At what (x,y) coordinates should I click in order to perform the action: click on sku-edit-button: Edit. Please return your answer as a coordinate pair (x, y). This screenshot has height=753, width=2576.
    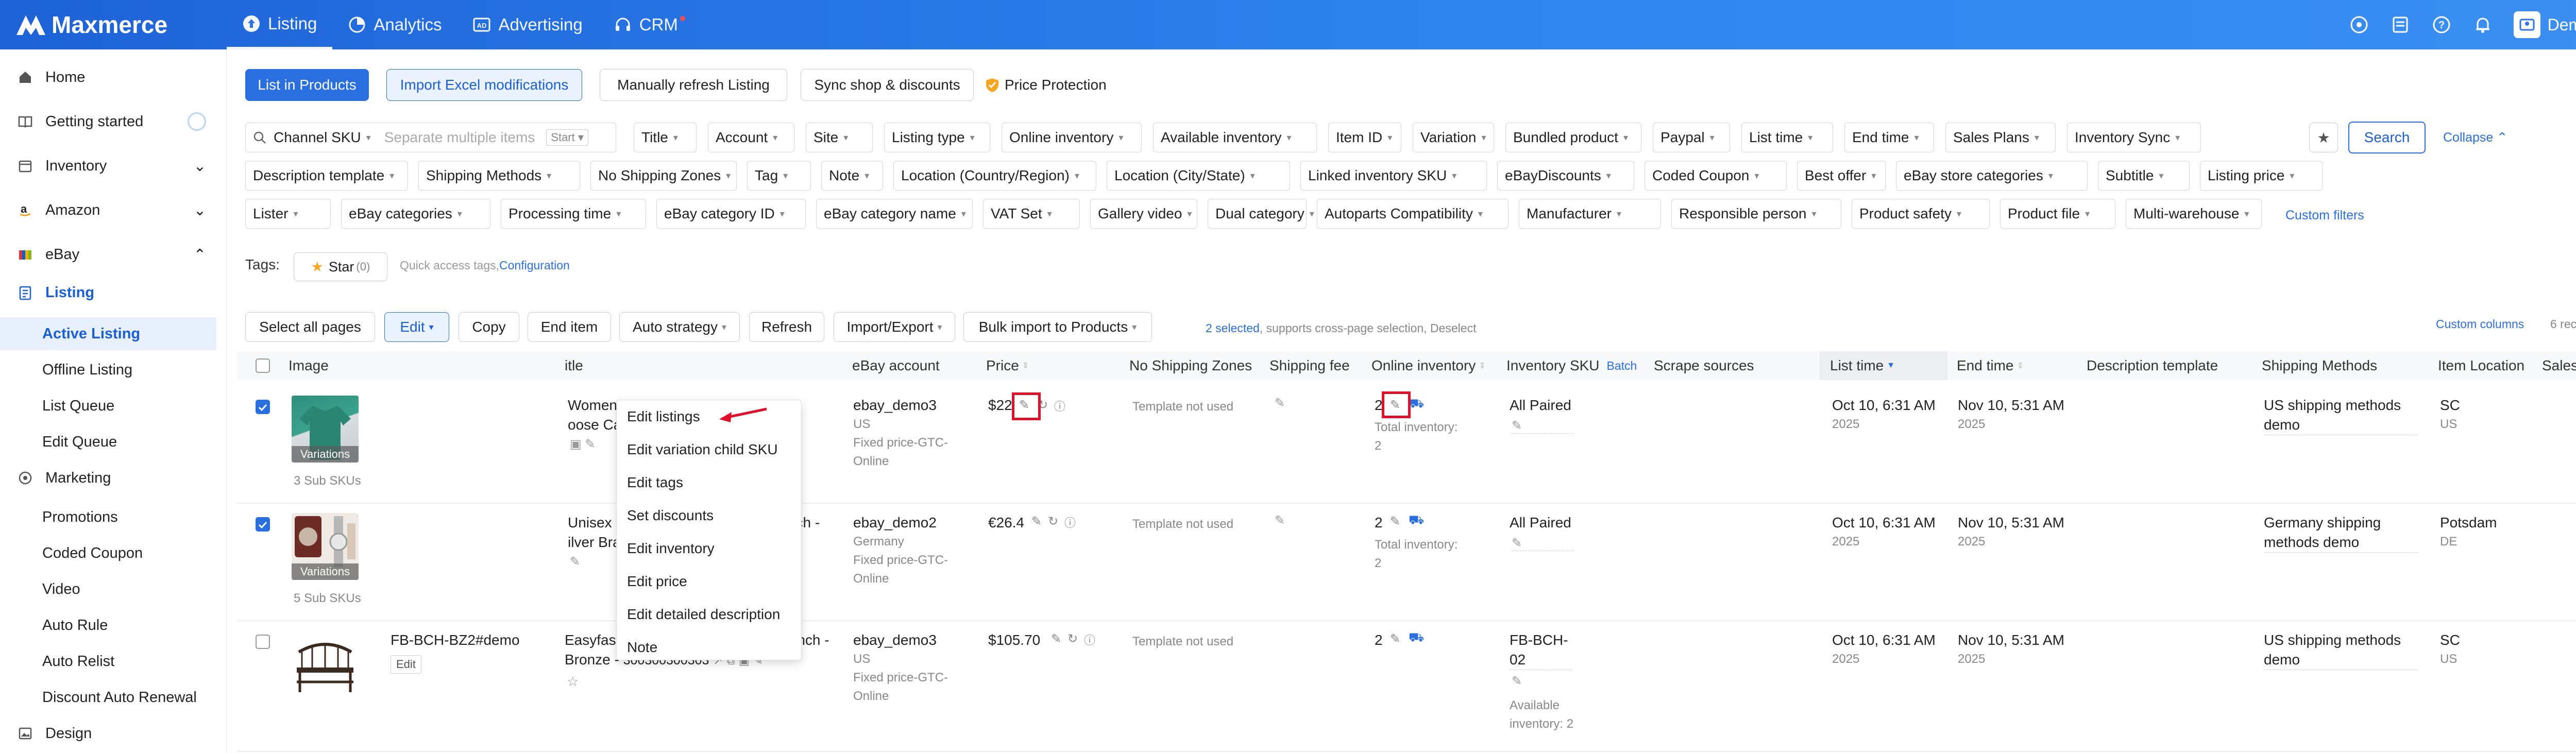
    Looking at the image, I should click on (406, 665).